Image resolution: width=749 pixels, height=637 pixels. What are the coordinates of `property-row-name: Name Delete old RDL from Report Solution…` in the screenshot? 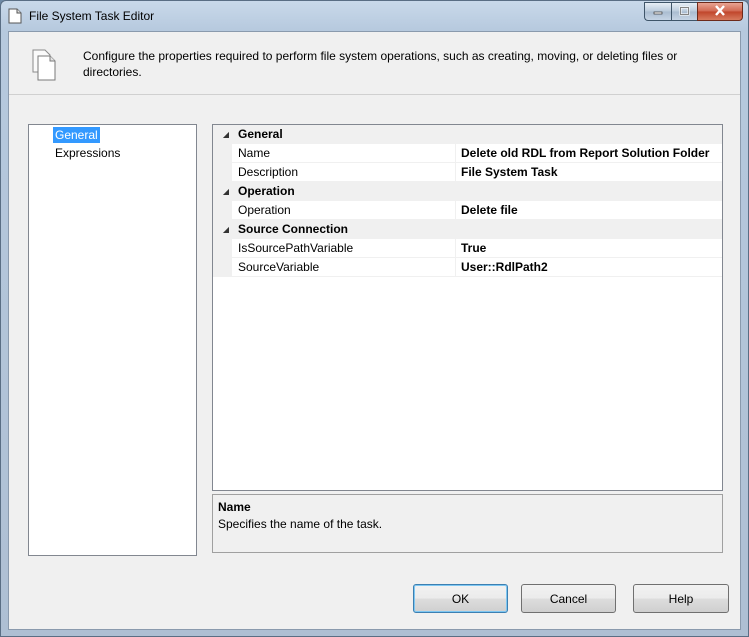 It's located at (467, 153).